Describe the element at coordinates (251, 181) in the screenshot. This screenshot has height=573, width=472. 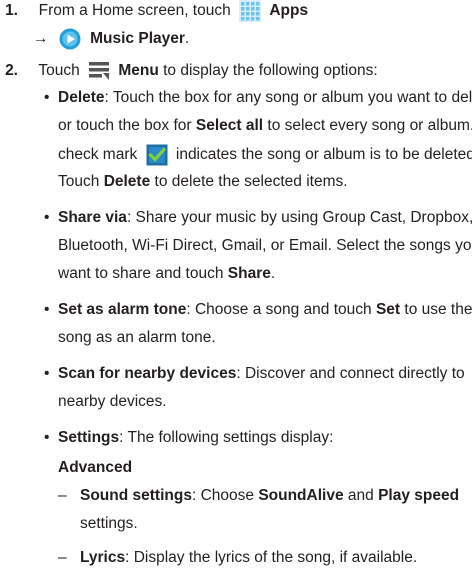
I see `option-text: to delete the selected items.` at that location.